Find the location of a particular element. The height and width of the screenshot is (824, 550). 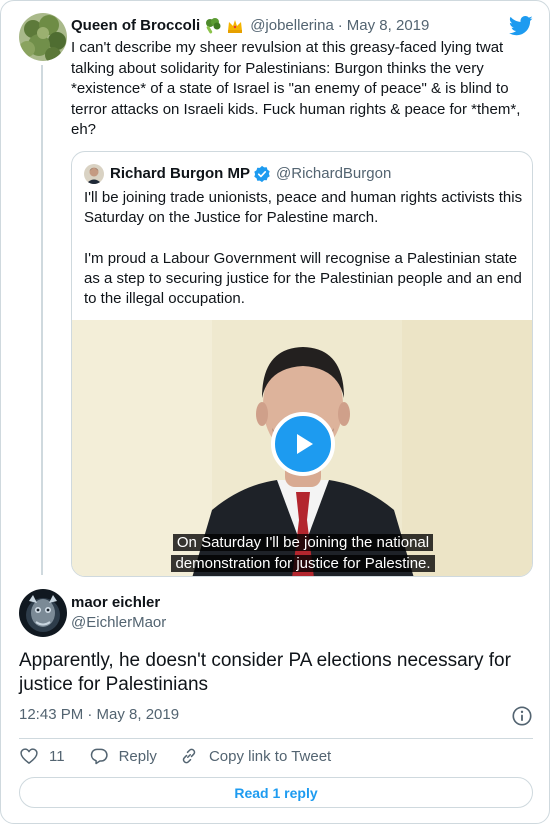

quoted-author-name: Richard Burgon MP is located at coordinates (180, 174).